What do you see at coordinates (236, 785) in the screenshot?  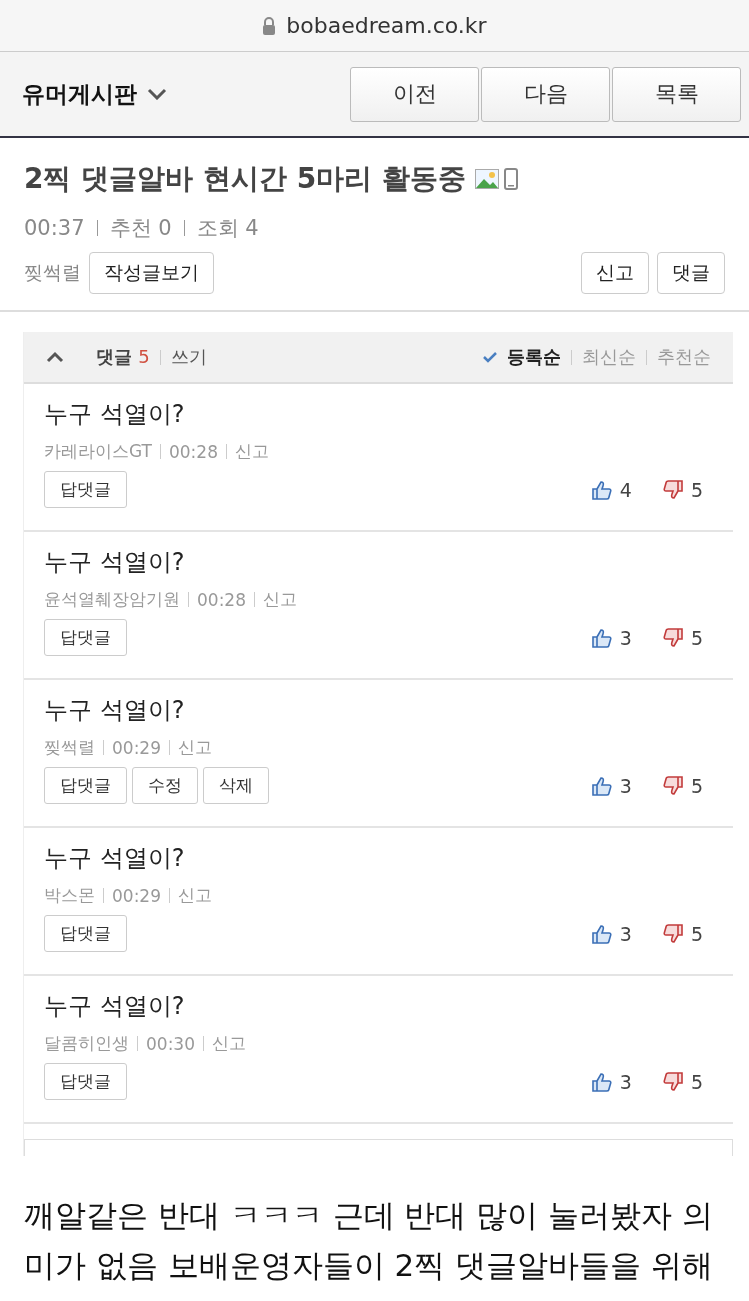 I see `comment-action-button: 삭제` at bounding box center [236, 785].